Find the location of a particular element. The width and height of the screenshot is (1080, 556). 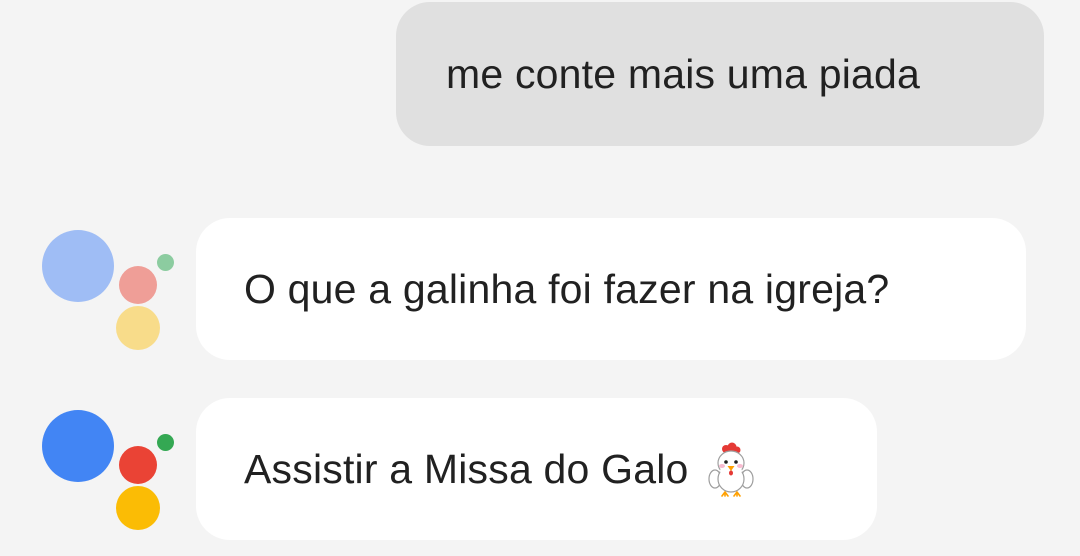

assistant-message-text: O que a galinha foi fazer na igreja? is located at coordinates (567, 288).